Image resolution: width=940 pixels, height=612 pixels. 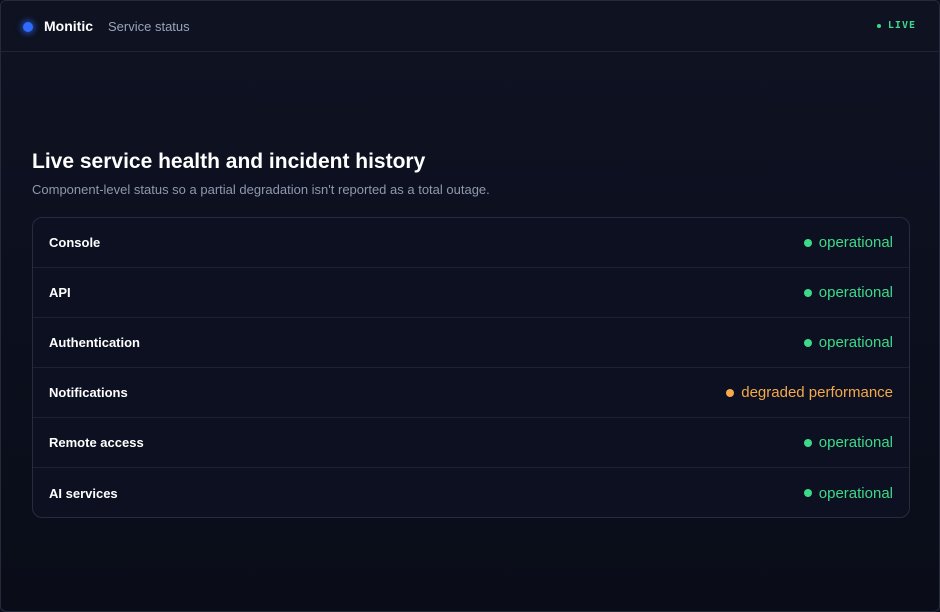 What do you see at coordinates (96, 442) in the screenshot?
I see `component-name: Remote access` at bounding box center [96, 442].